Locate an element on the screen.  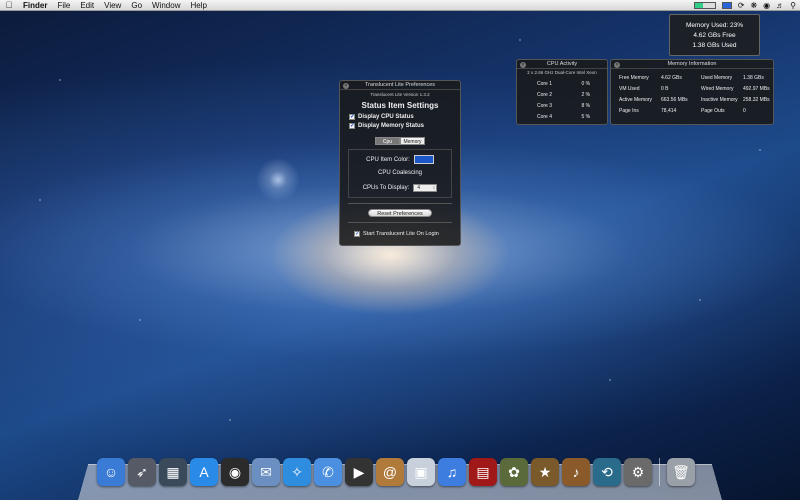
table-row: Core 3 8 % is located at coordinates (572, 105).